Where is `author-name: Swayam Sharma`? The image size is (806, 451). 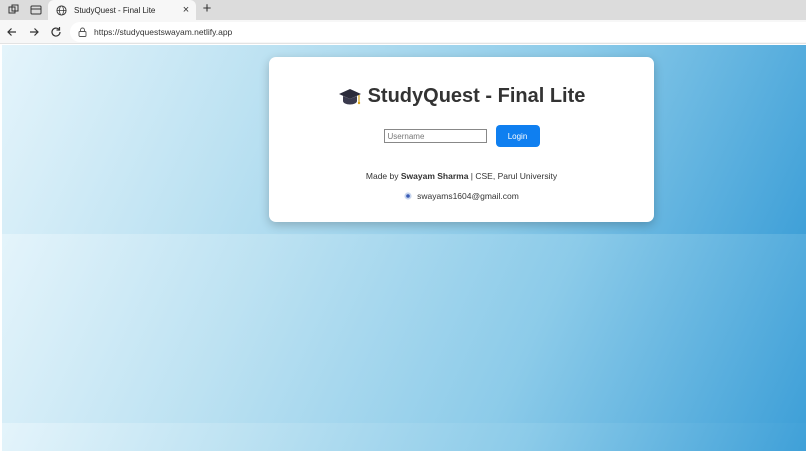 author-name: Swayam Sharma is located at coordinates (434, 176).